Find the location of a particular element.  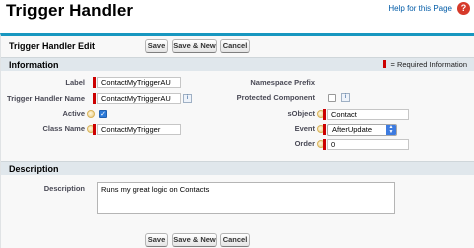

help-icon: ? is located at coordinates (463, 8).